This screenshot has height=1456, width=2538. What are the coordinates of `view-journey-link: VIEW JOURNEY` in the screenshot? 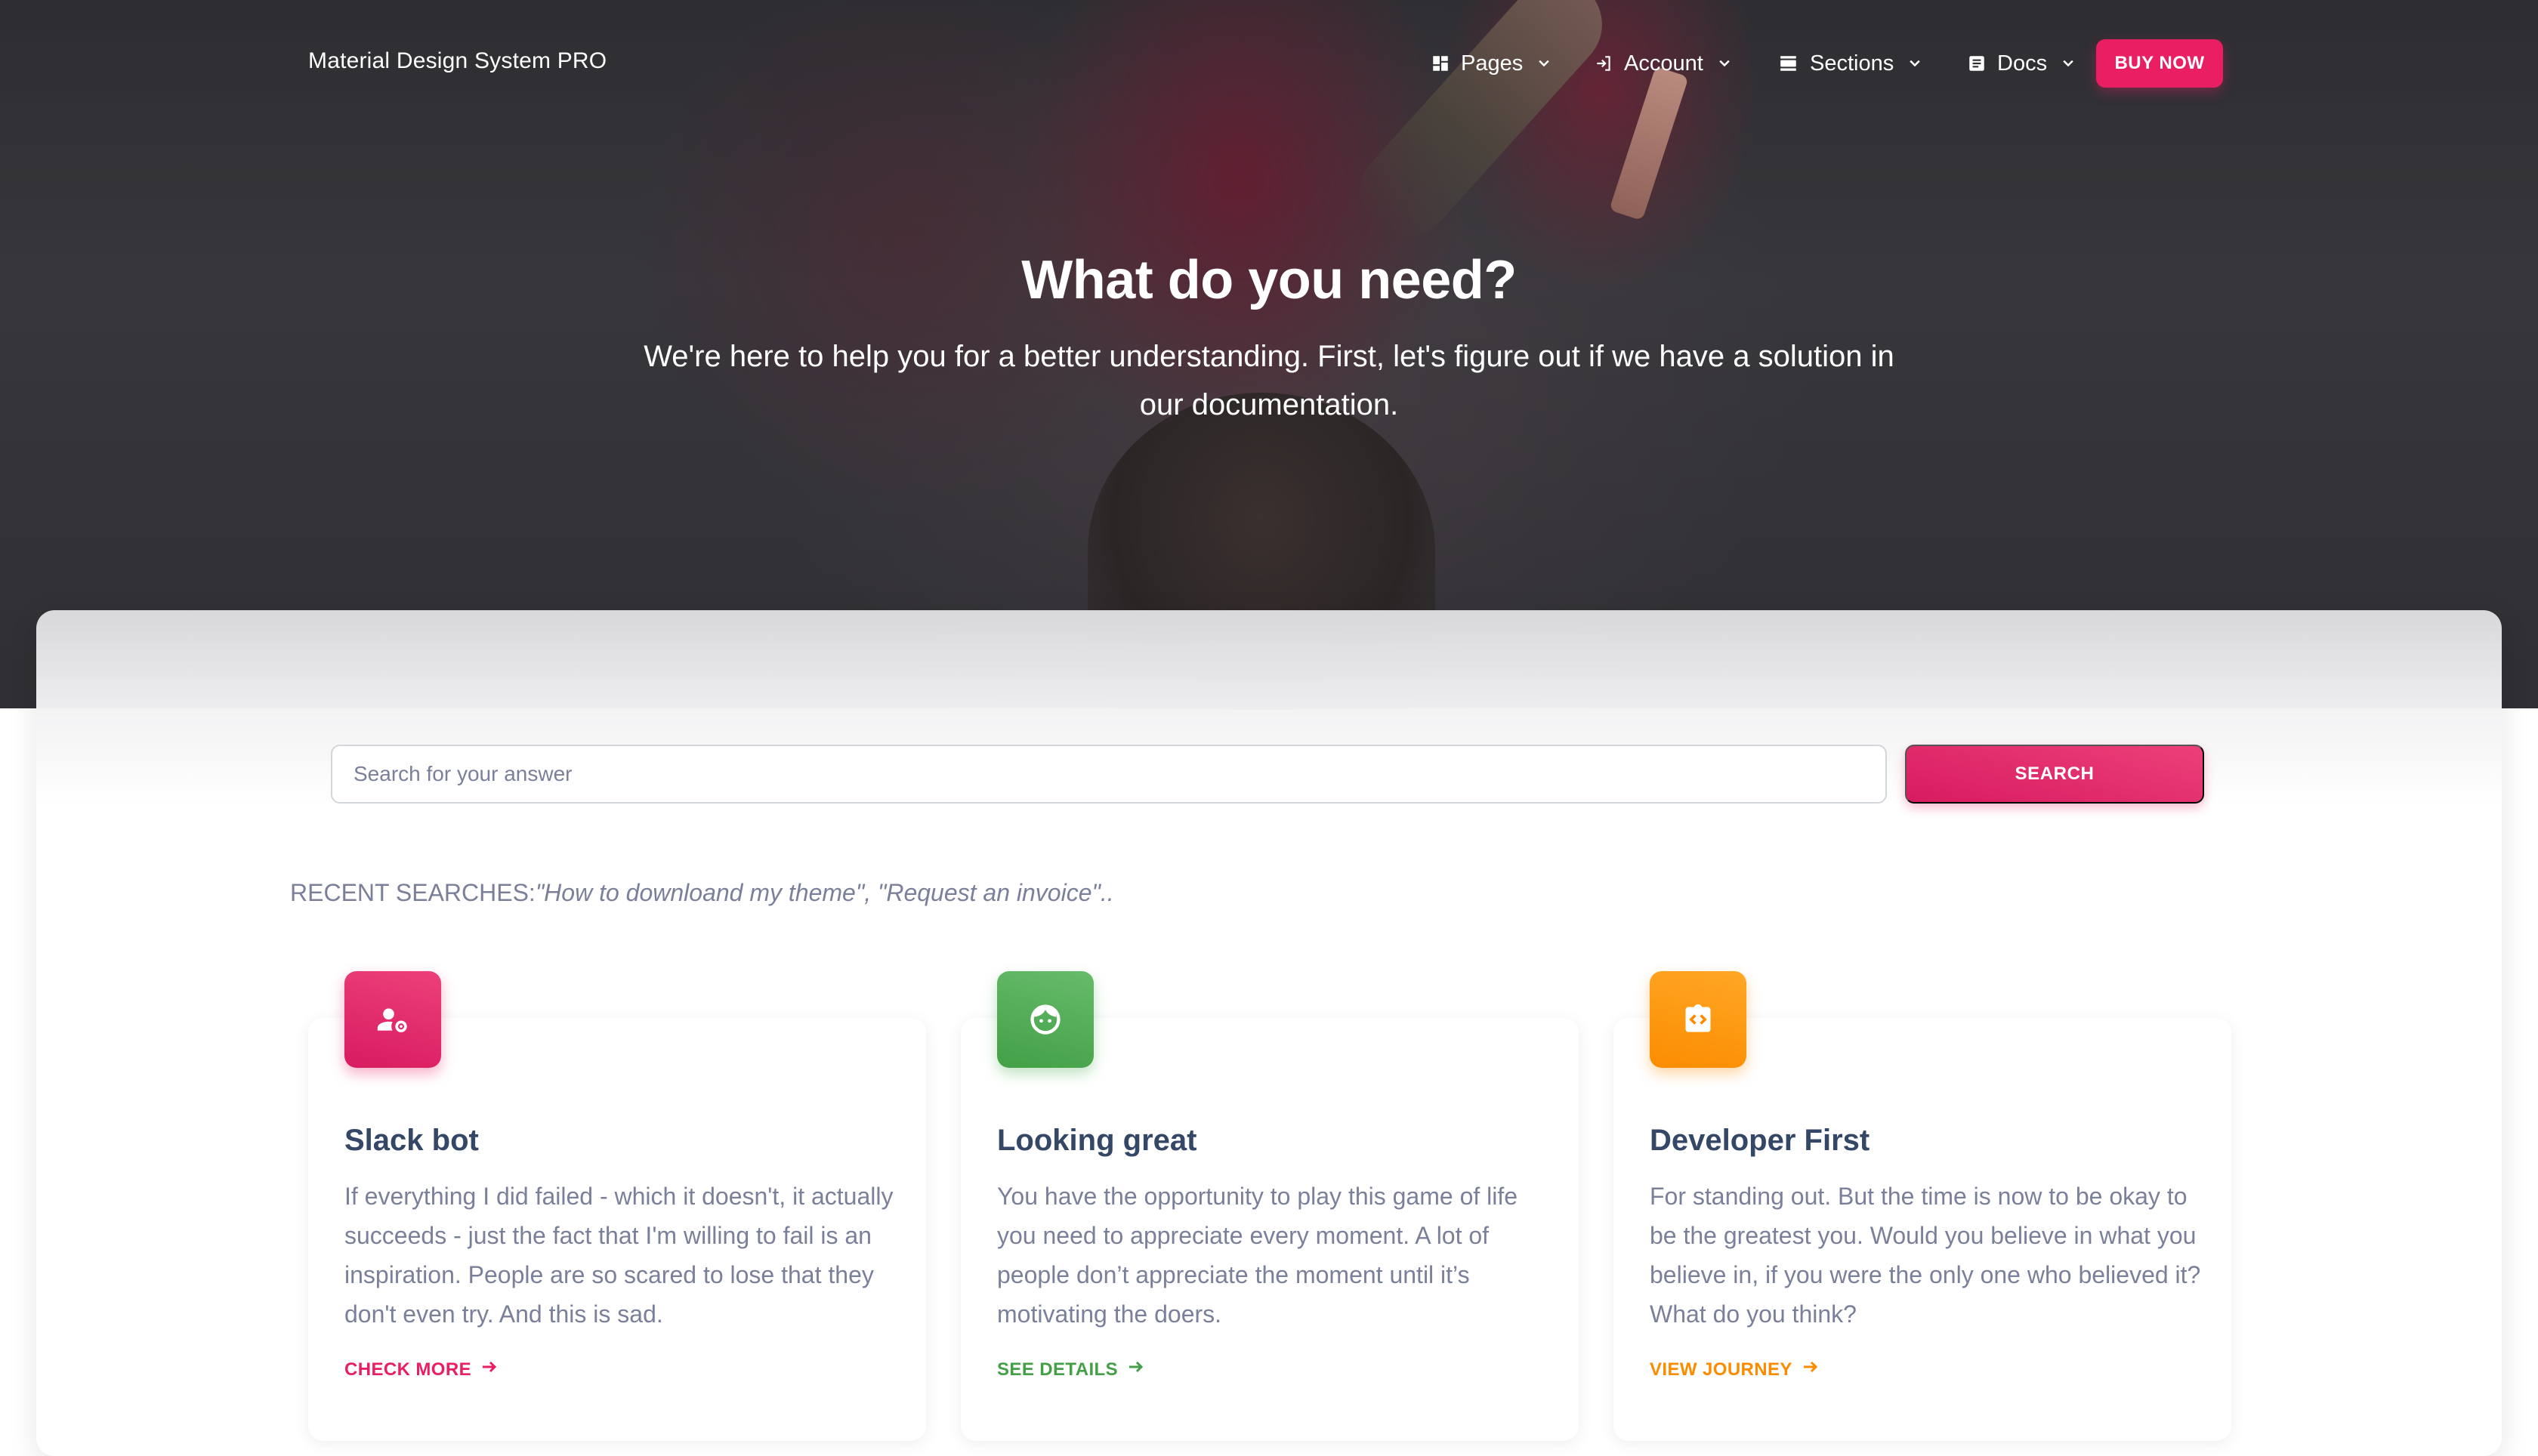 It's located at (1735, 1369).